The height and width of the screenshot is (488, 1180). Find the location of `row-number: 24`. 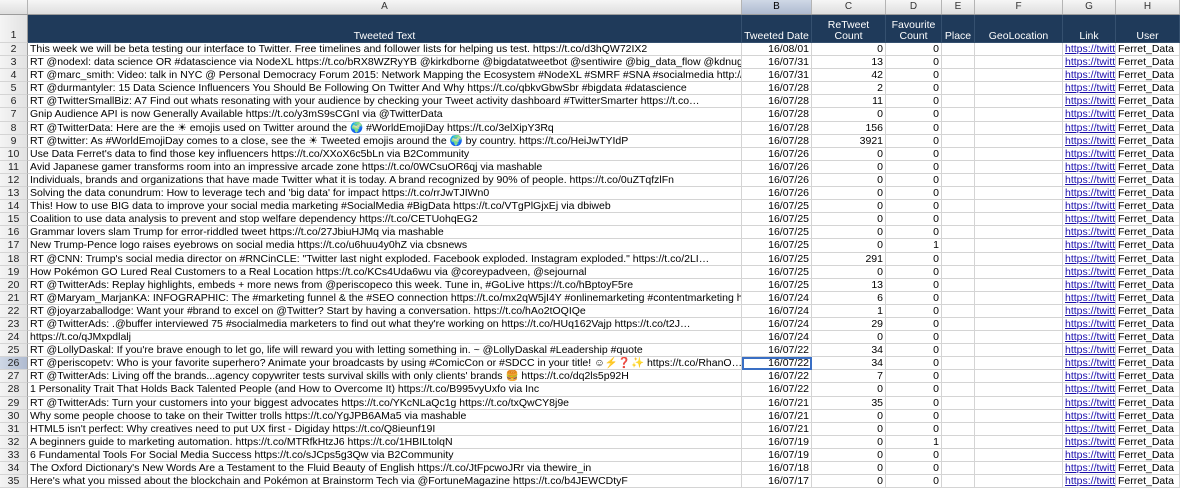

row-number: 24 is located at coordinates (14, 338).